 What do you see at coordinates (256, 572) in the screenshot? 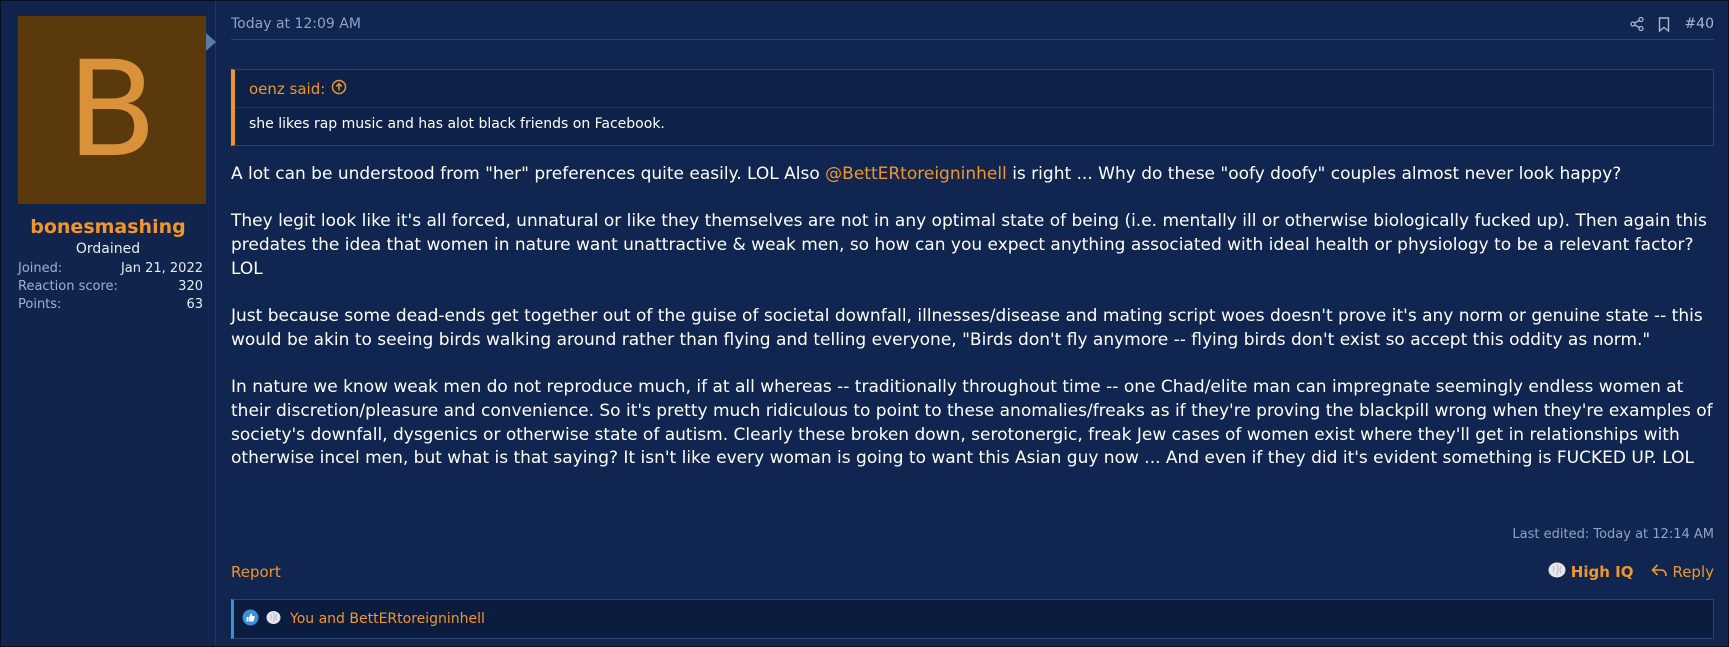
I see `report-button: Report` at bounding box center [256, 572].